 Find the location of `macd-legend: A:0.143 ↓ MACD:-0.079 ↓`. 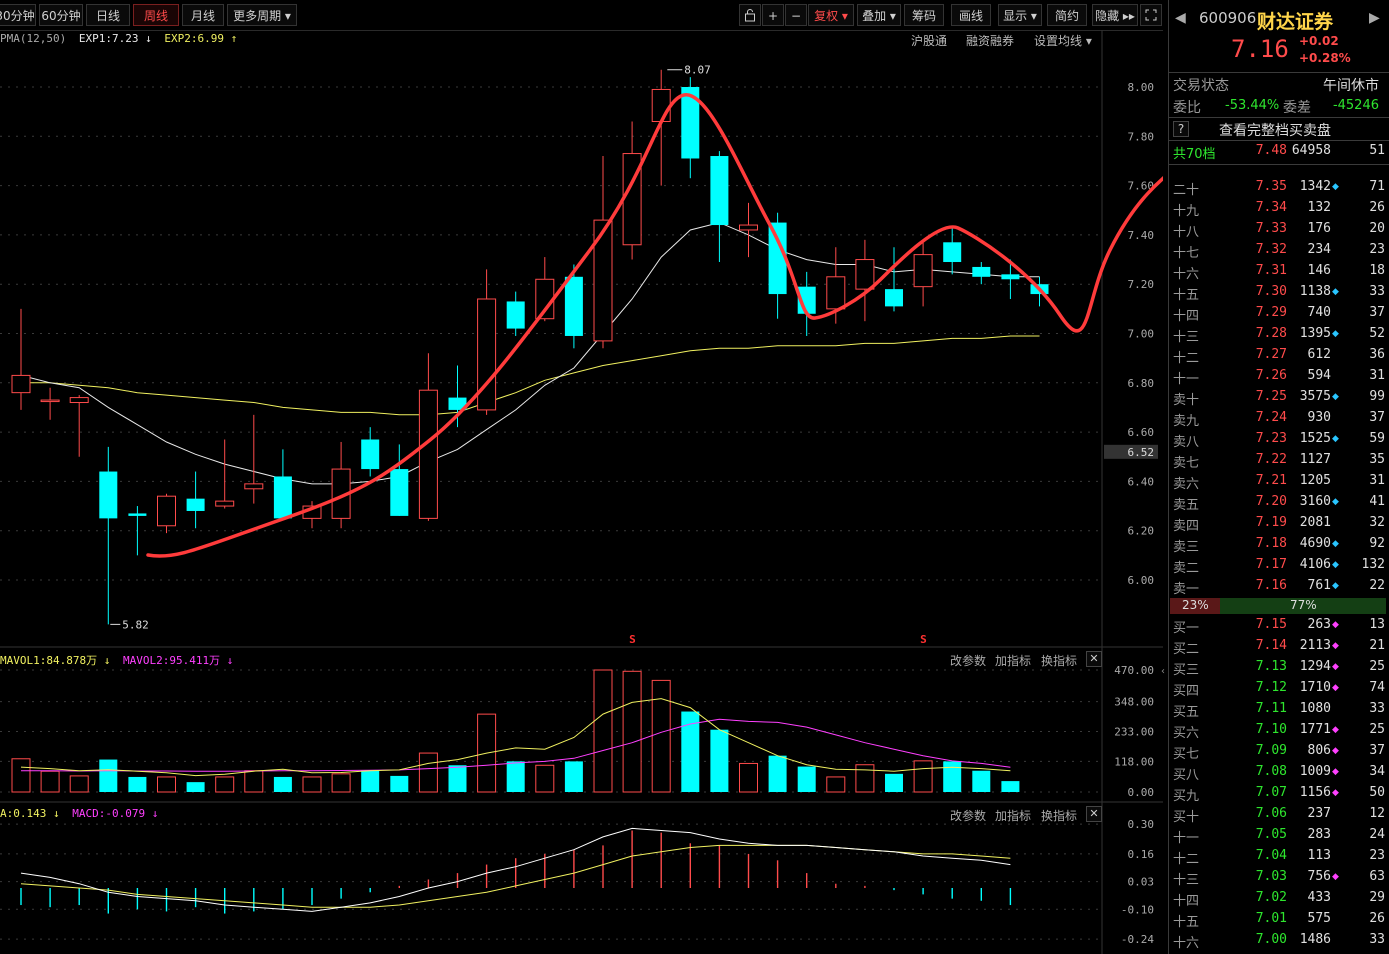

macd-legend: A:0.143 ↓ MACD:-0.079 ↓ is located at coordinates (79, 813).